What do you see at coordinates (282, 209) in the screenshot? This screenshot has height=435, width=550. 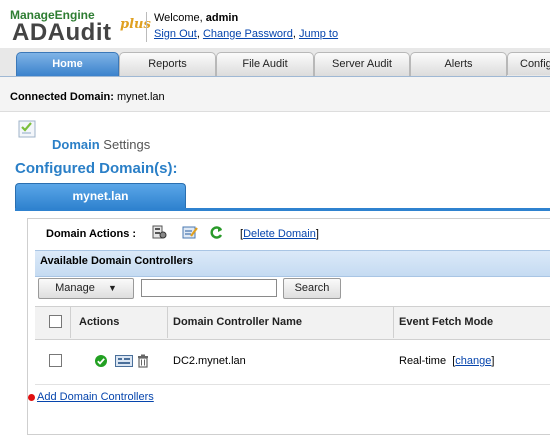 I see `domain-tab-underline` at bounding box center [282, 209].